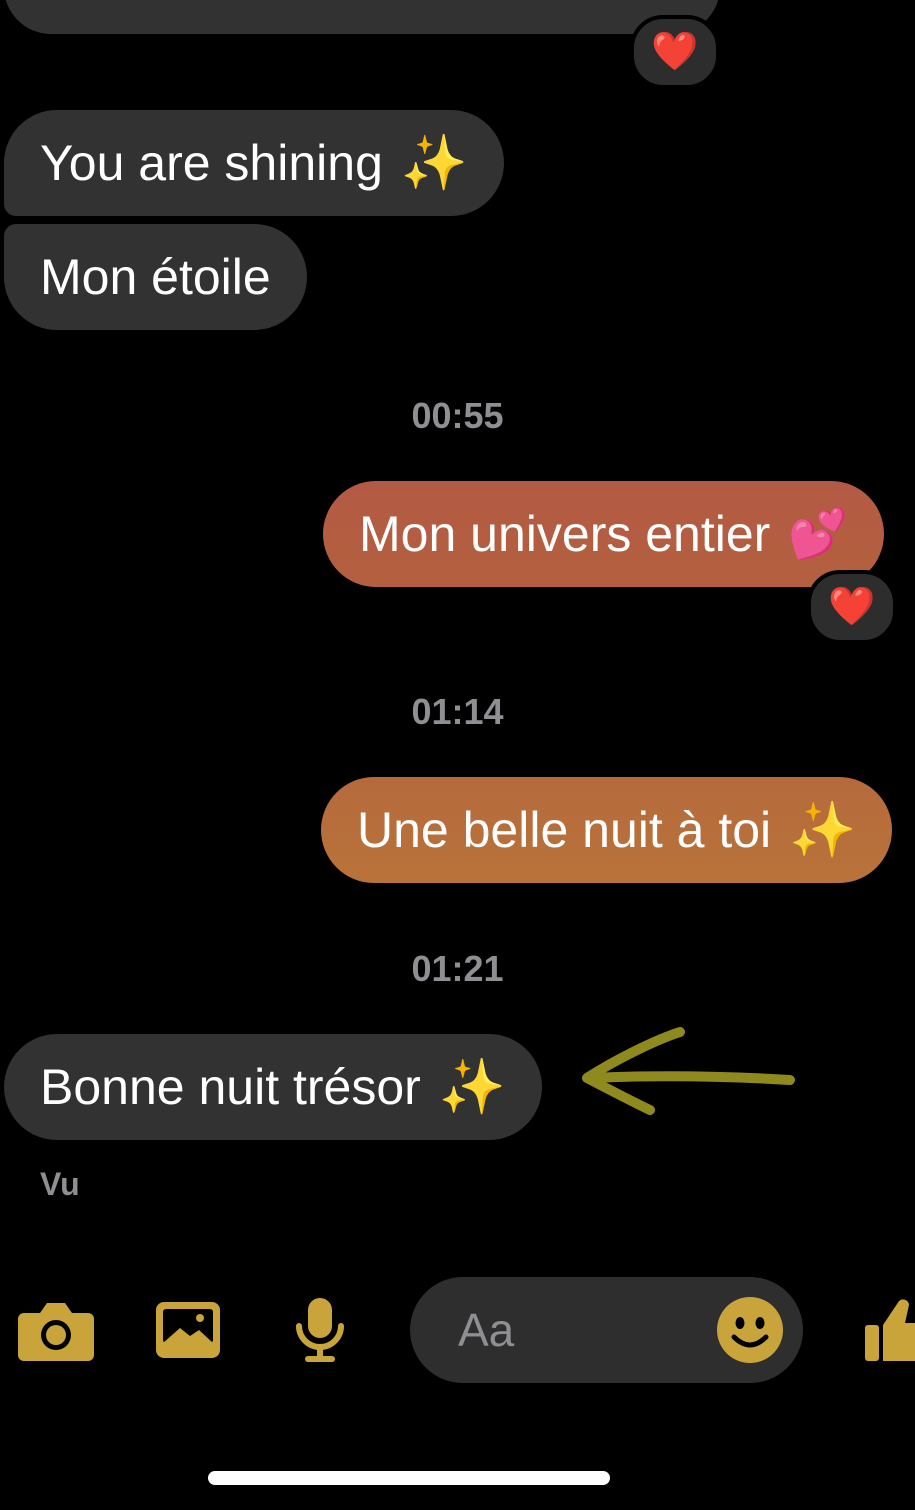 Image resolution: width=915 pixels, height=1510 pixels. I want to click on timestamp: 01:21, so click(457, 968).